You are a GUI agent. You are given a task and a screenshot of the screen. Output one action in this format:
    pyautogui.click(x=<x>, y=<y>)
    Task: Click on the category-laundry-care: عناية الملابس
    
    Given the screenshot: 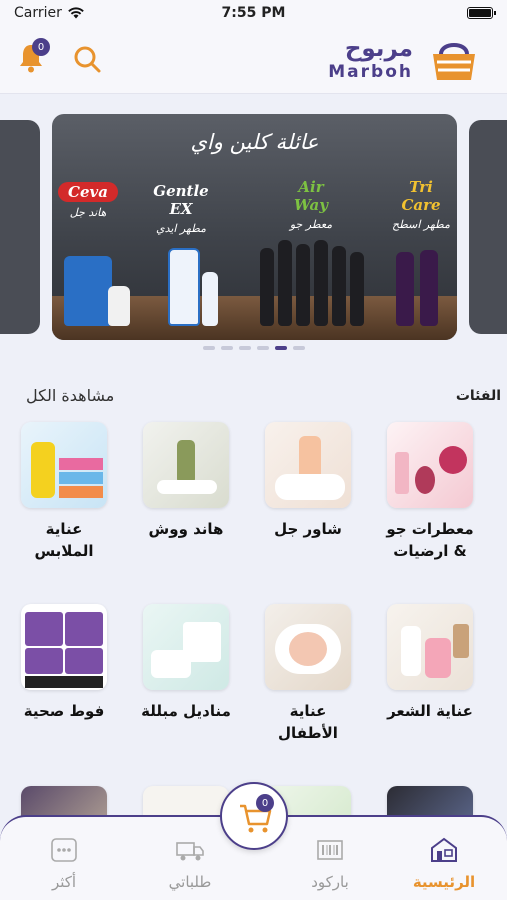 What is the action you would take?
    pyautogui.click(x=64, y=492)
    